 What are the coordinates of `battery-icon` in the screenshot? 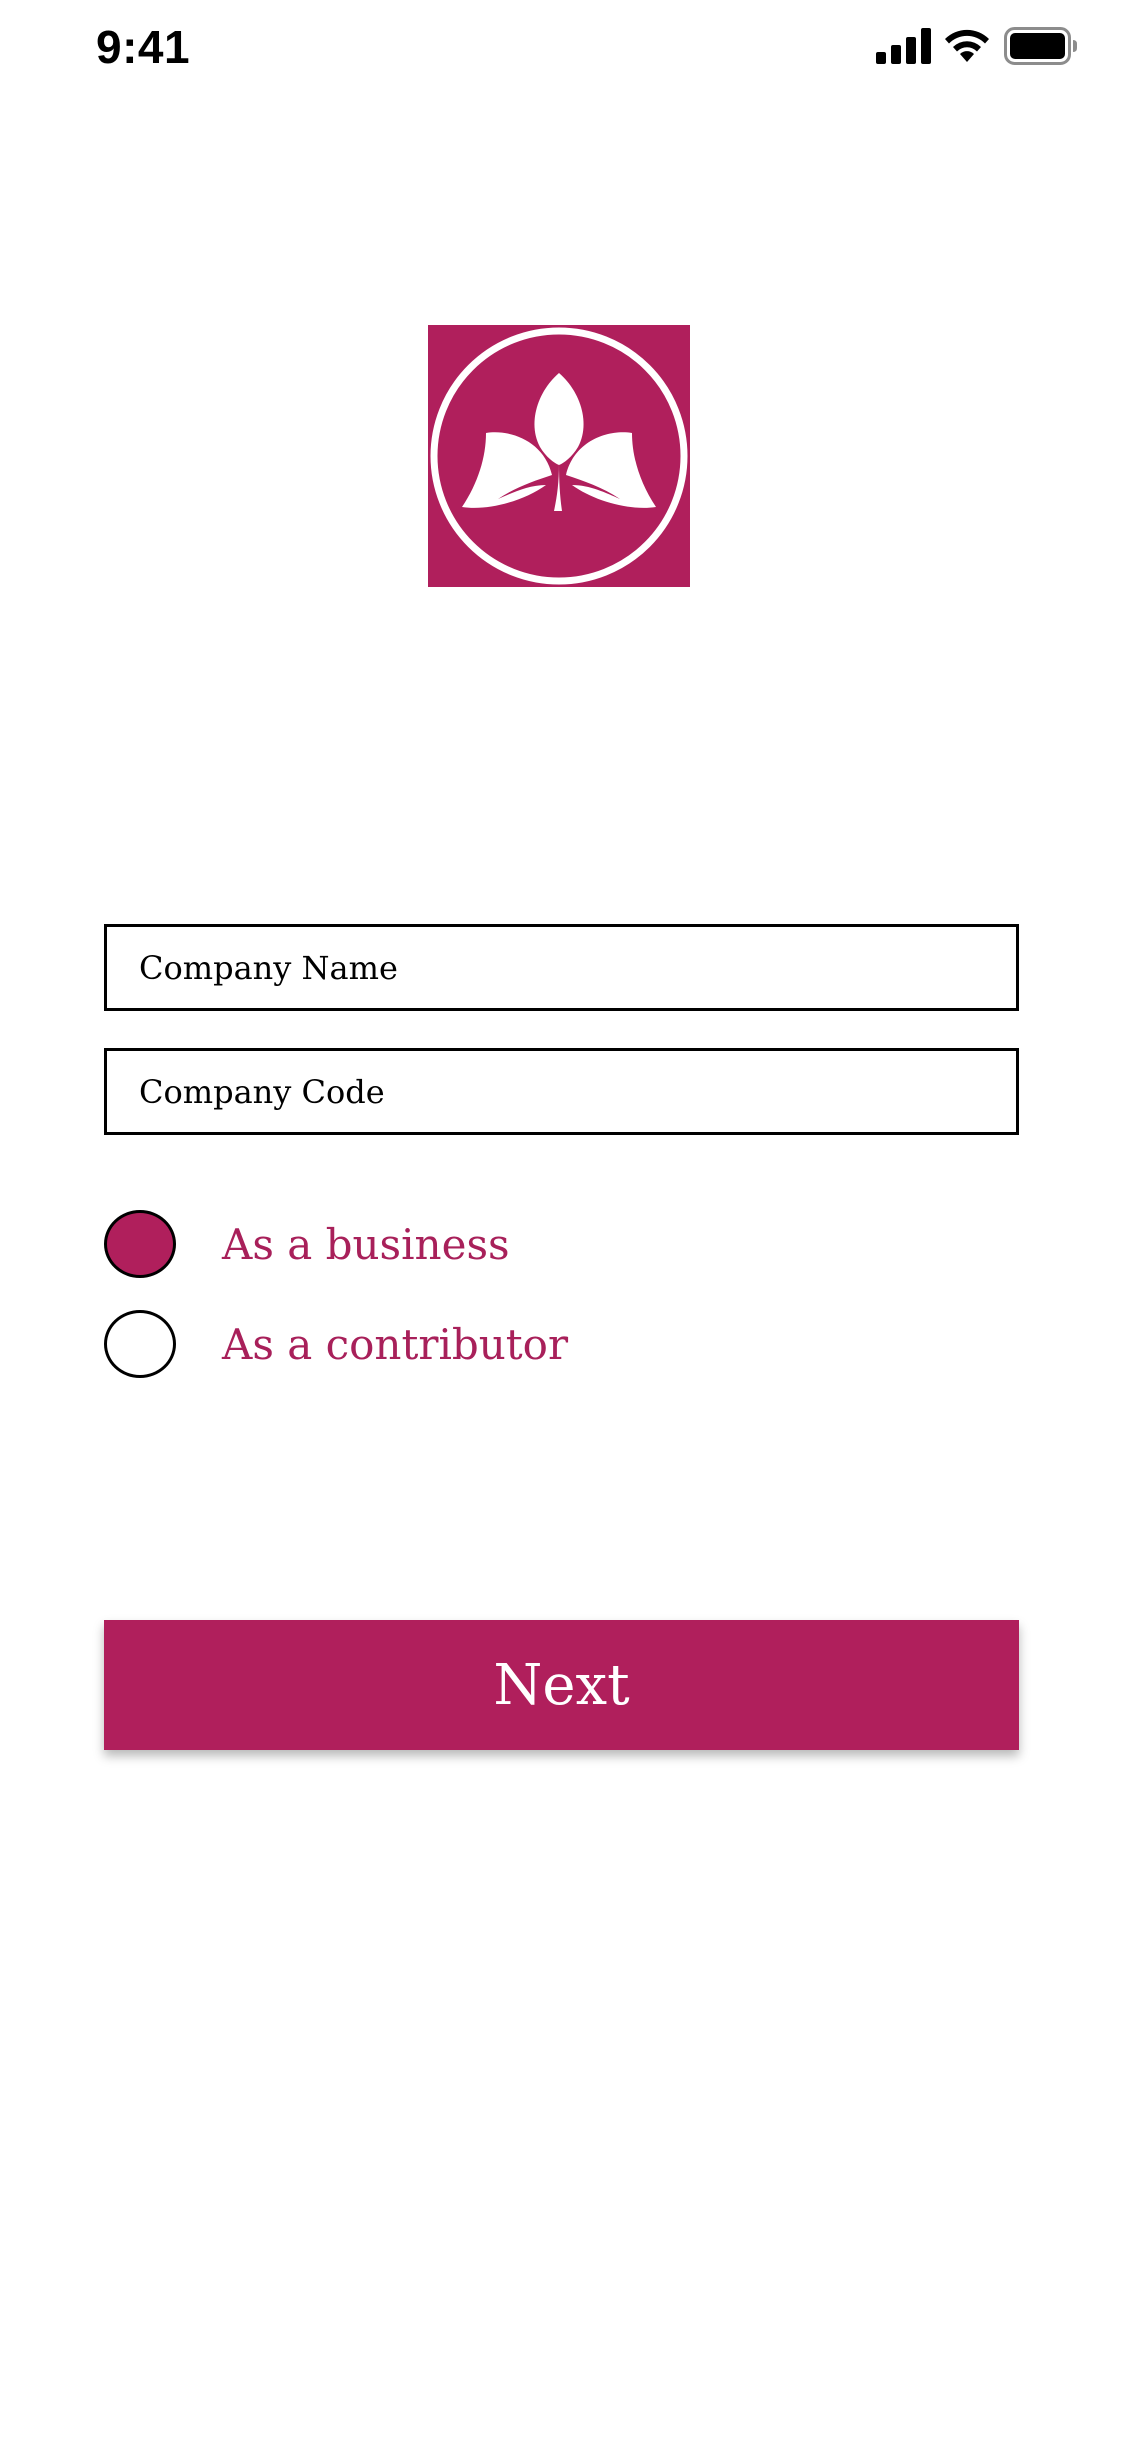 It's located at (1040, 46).